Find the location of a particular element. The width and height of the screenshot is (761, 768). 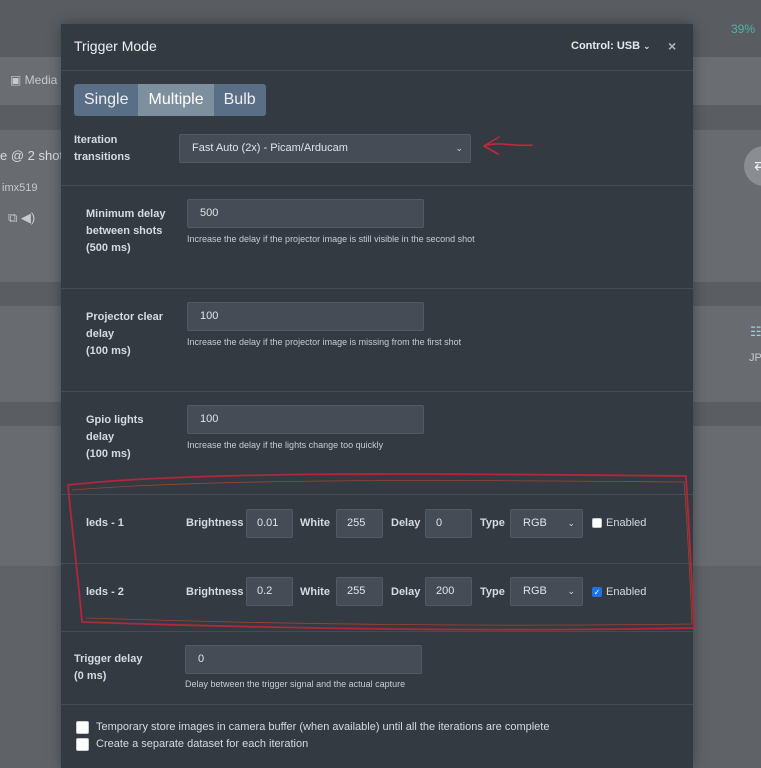

separate-dataset-checkbox is located at coordinates (82, 744).